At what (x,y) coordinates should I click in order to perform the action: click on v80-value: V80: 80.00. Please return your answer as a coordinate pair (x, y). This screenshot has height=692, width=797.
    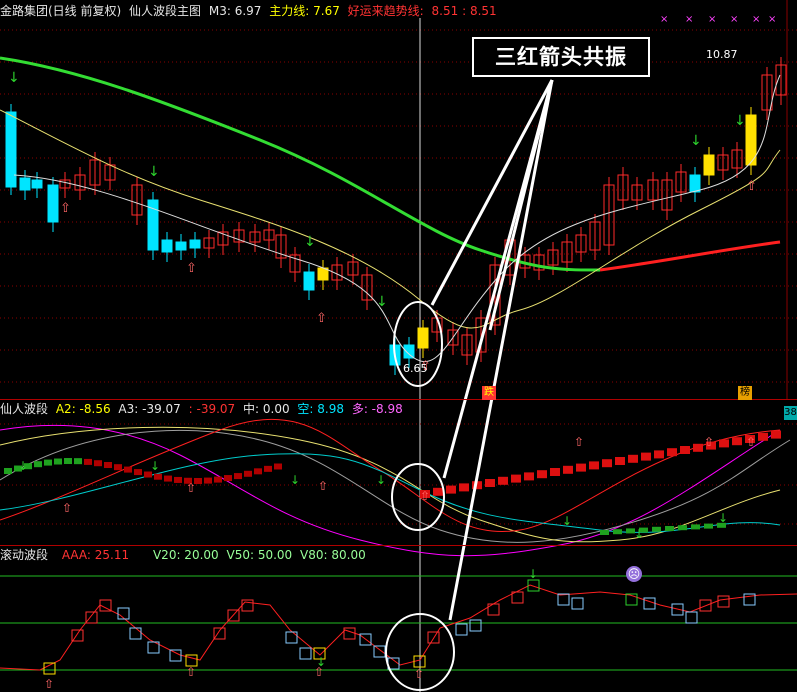
    Looking at the image, I should click on (333, 555).